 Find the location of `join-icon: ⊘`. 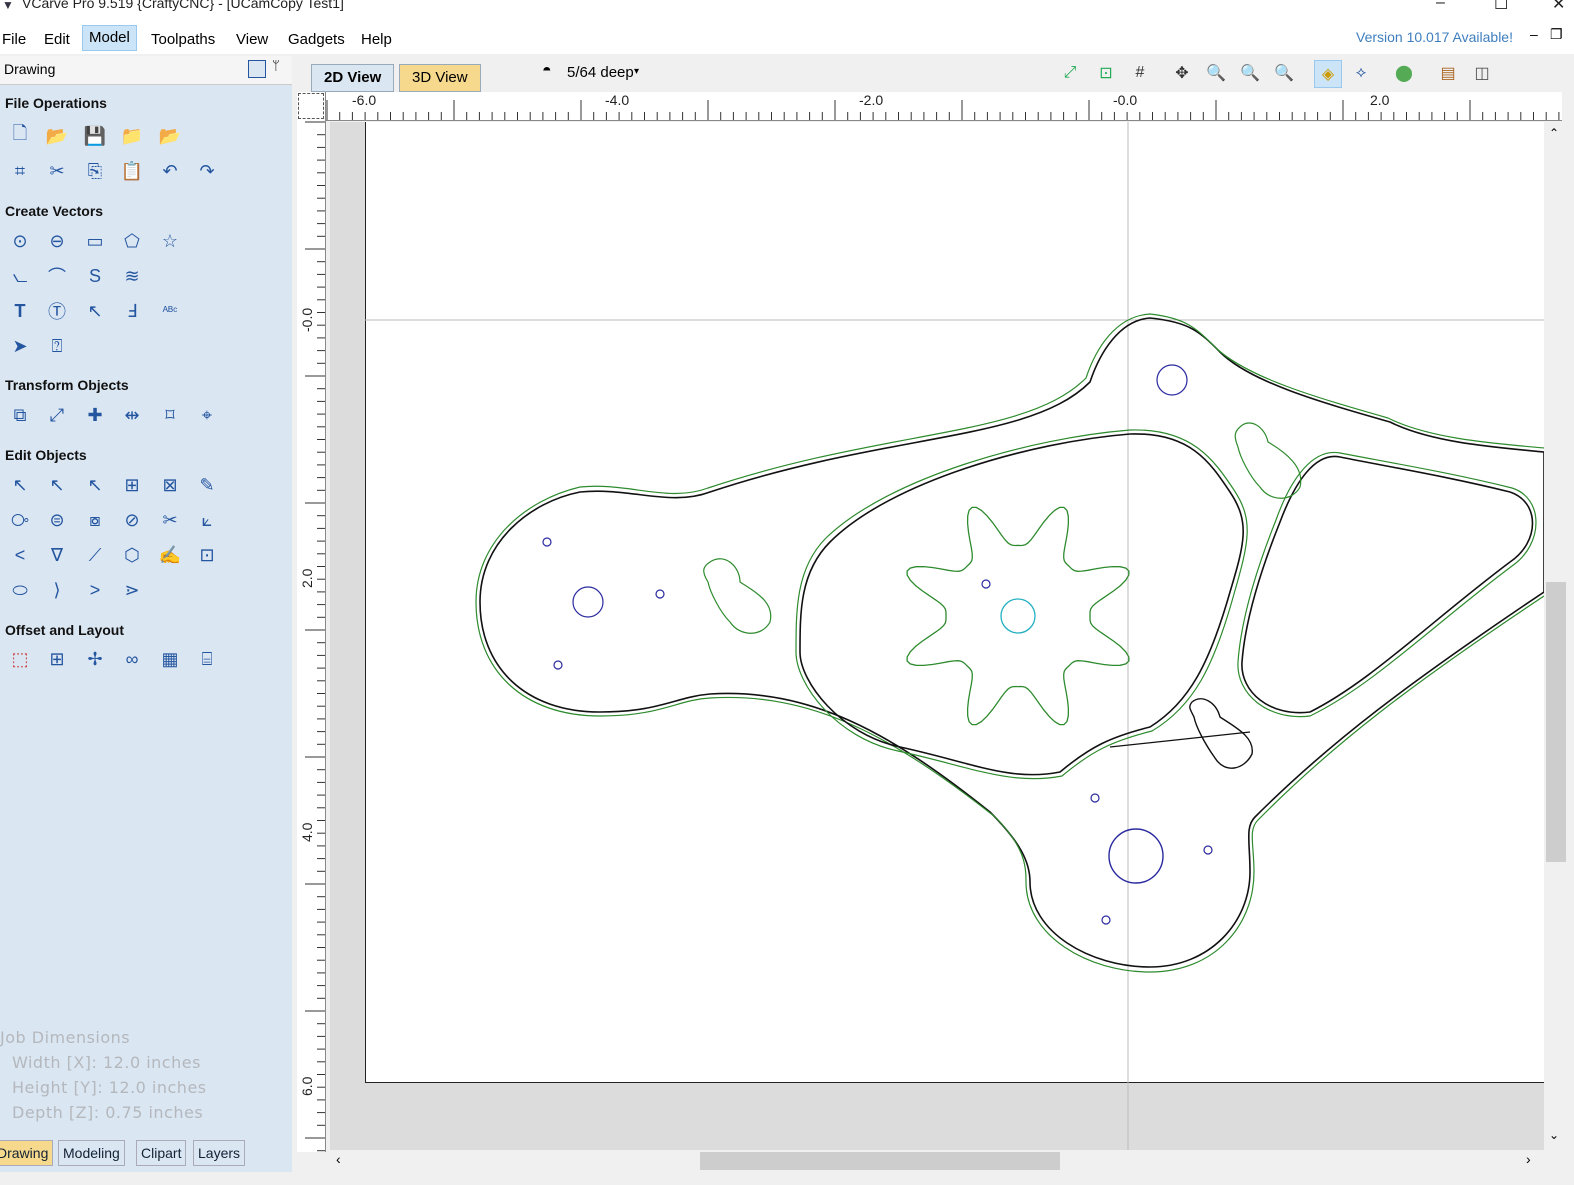

join-icon: ⊘ is located at coordinates (132, 520).